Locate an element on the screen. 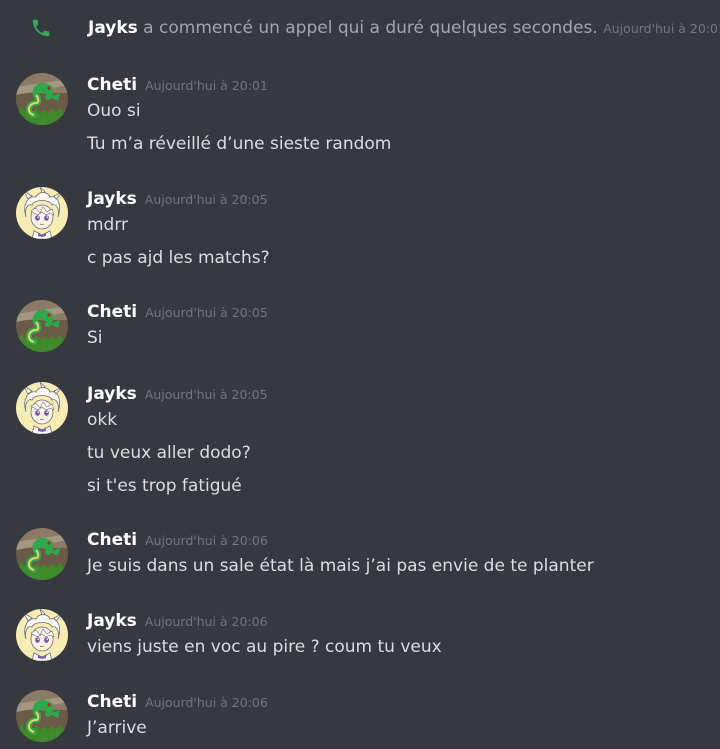 The height and width of the screenshot is (749, 720). message-line: c pas ajd les matchs? is located at coordinates (178, 258).